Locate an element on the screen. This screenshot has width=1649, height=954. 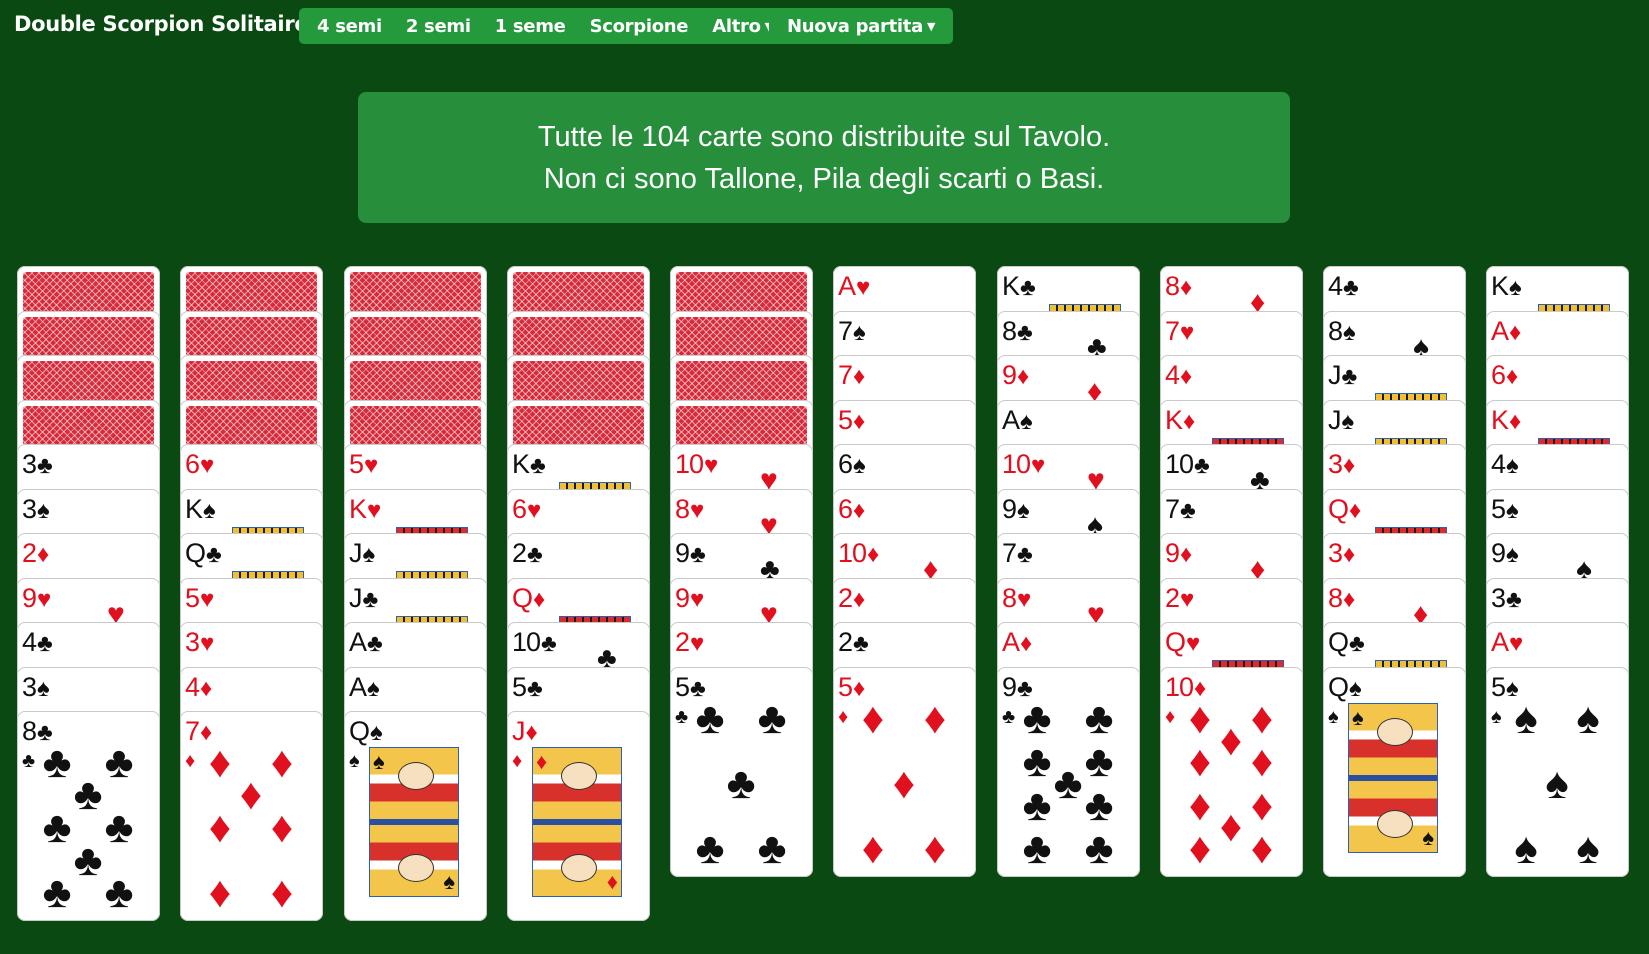
card-rank: 3♠ is located at coordinates (36, 688).